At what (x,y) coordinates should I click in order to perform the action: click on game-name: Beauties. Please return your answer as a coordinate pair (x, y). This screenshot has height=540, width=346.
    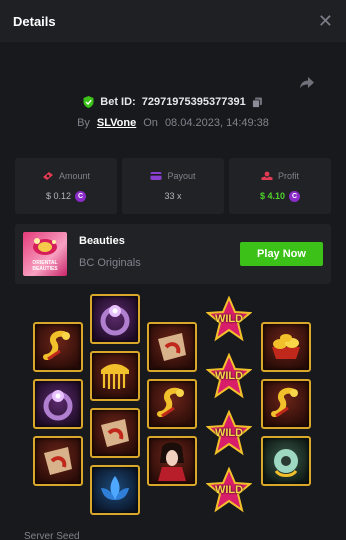
    Looking at the image, I should click on (102, 241).